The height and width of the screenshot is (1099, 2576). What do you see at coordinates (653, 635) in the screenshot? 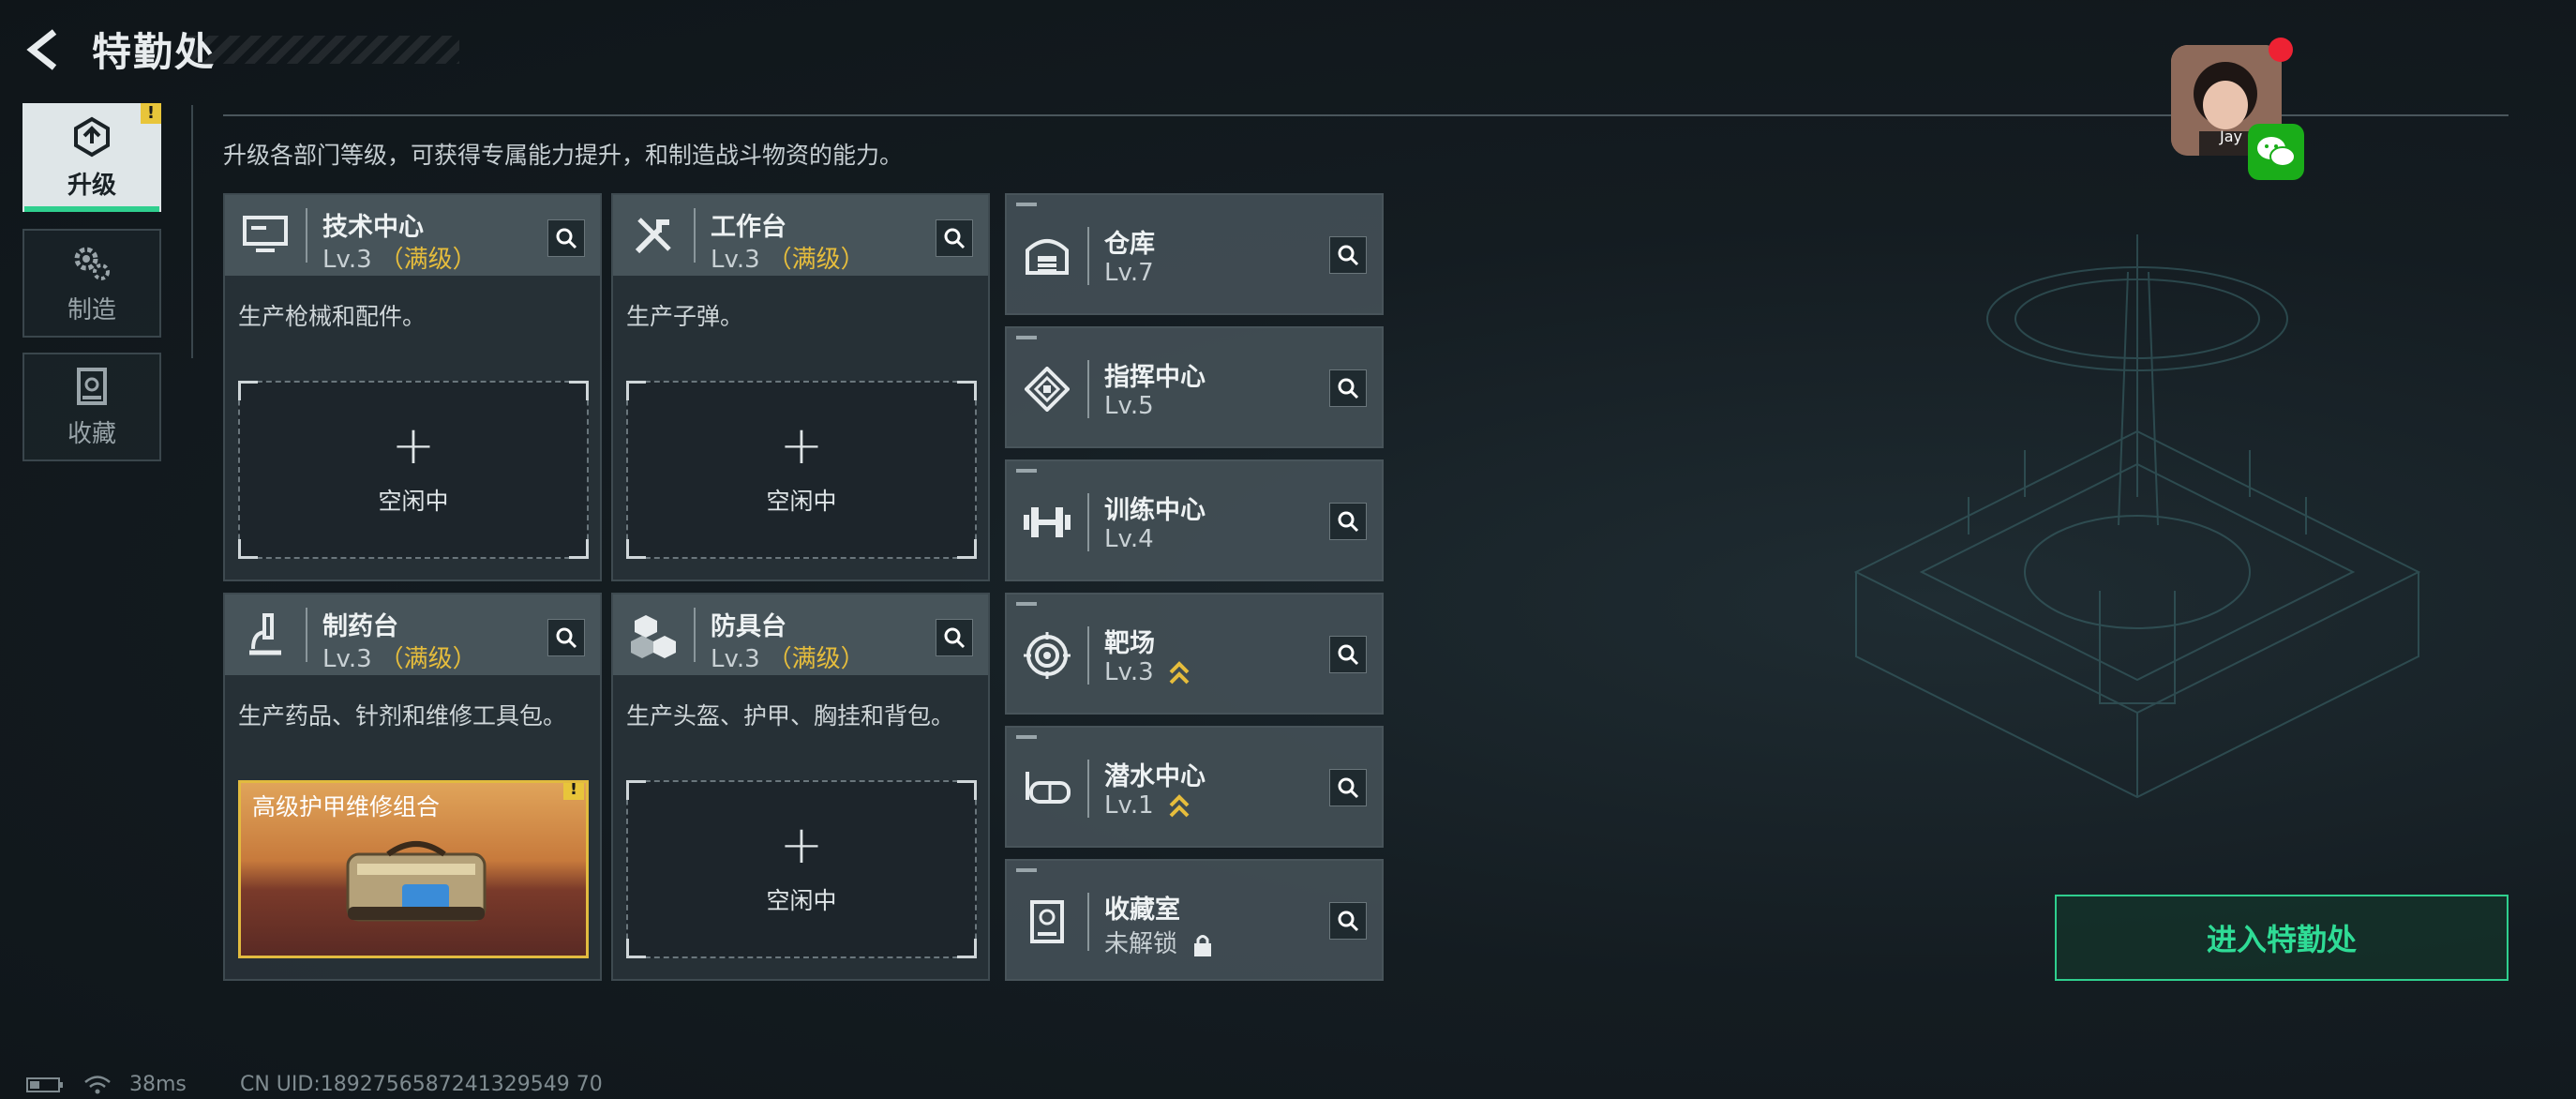
I see `cubes-icon` at bounding box center [653, 635].